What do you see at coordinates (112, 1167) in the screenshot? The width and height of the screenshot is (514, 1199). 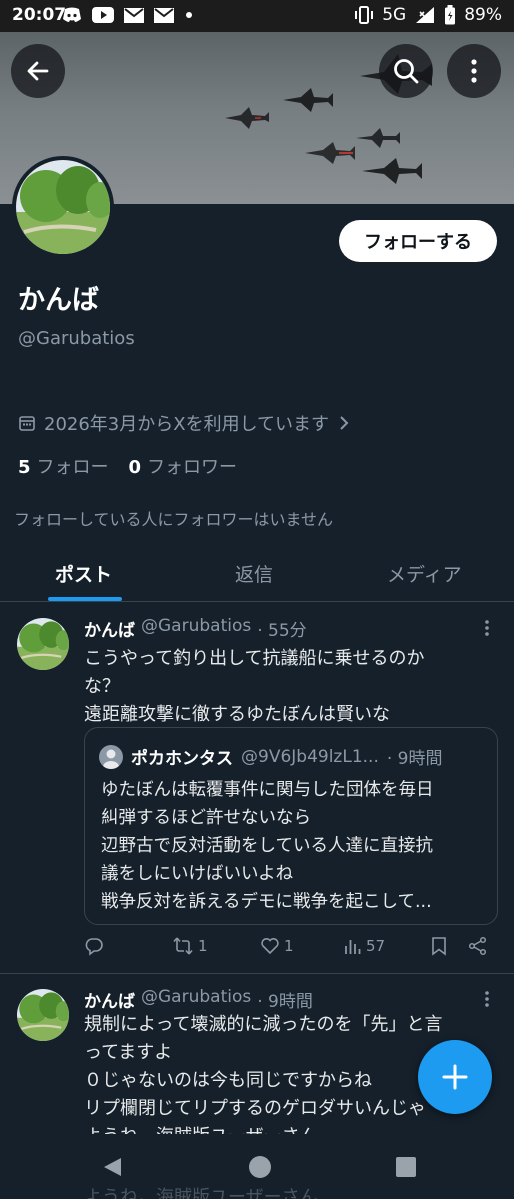 I see `nav-back-icon` at bounding box center [112, 1167].